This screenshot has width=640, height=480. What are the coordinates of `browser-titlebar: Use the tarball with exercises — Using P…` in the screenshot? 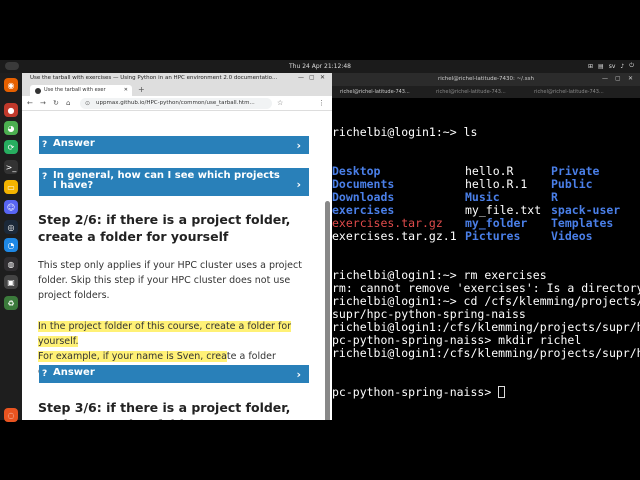 It's located at (177, 78).